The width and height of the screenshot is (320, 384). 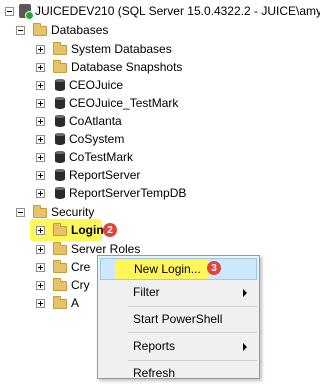 I want to click on menu-item-reports: Reports, so click(x=178, y=346).